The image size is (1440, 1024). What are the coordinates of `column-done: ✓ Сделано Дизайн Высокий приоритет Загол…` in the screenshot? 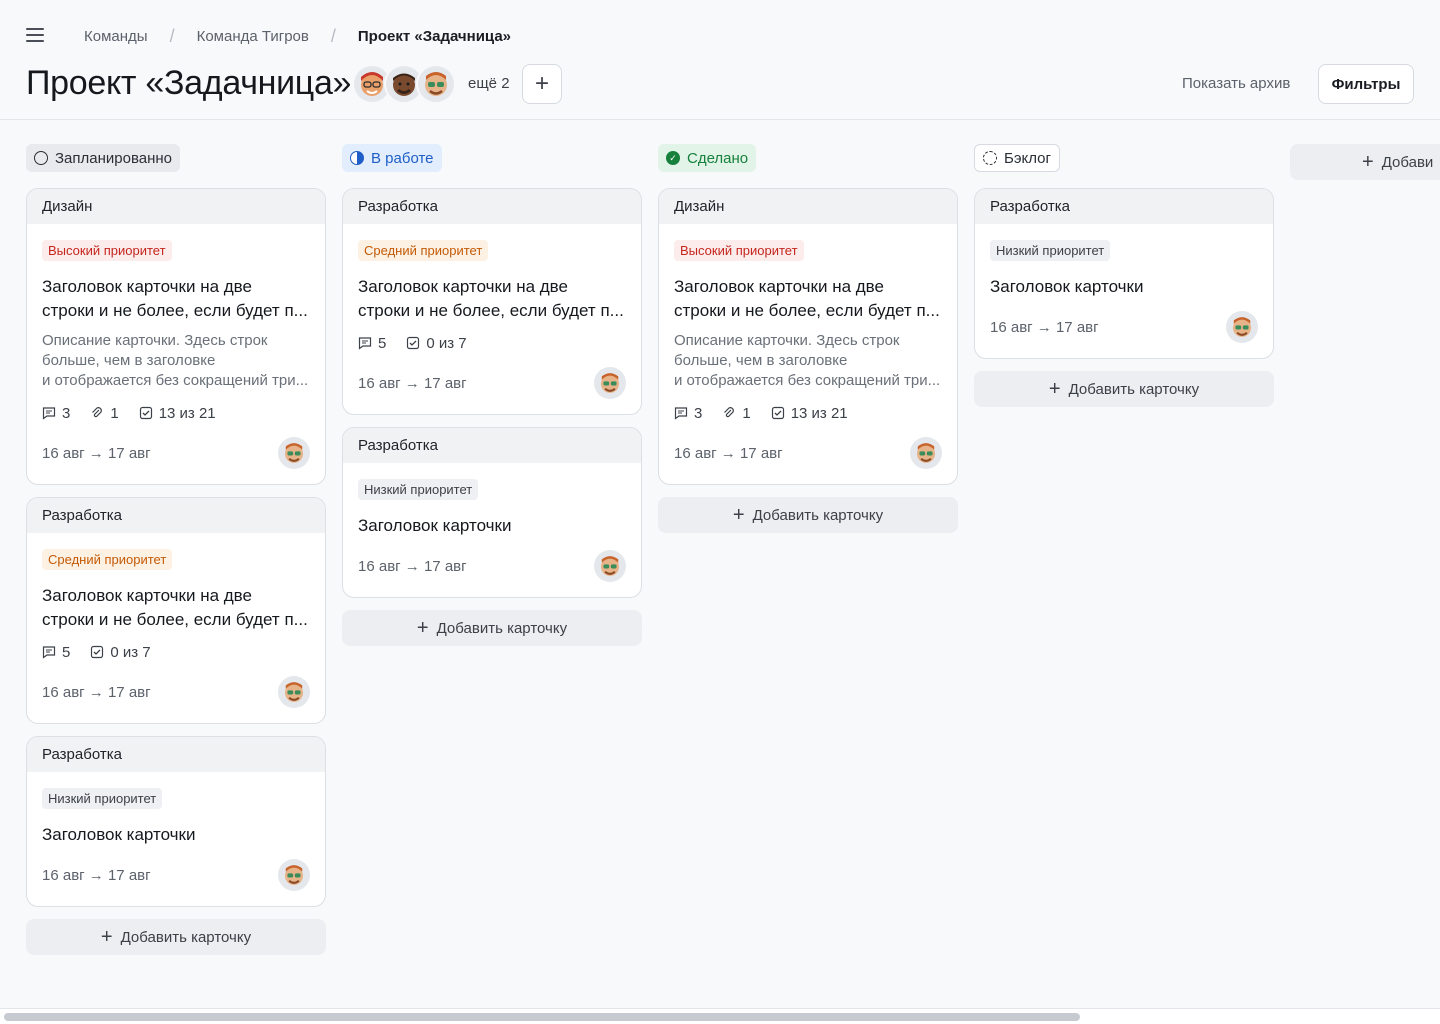 It's located at (808, 338).